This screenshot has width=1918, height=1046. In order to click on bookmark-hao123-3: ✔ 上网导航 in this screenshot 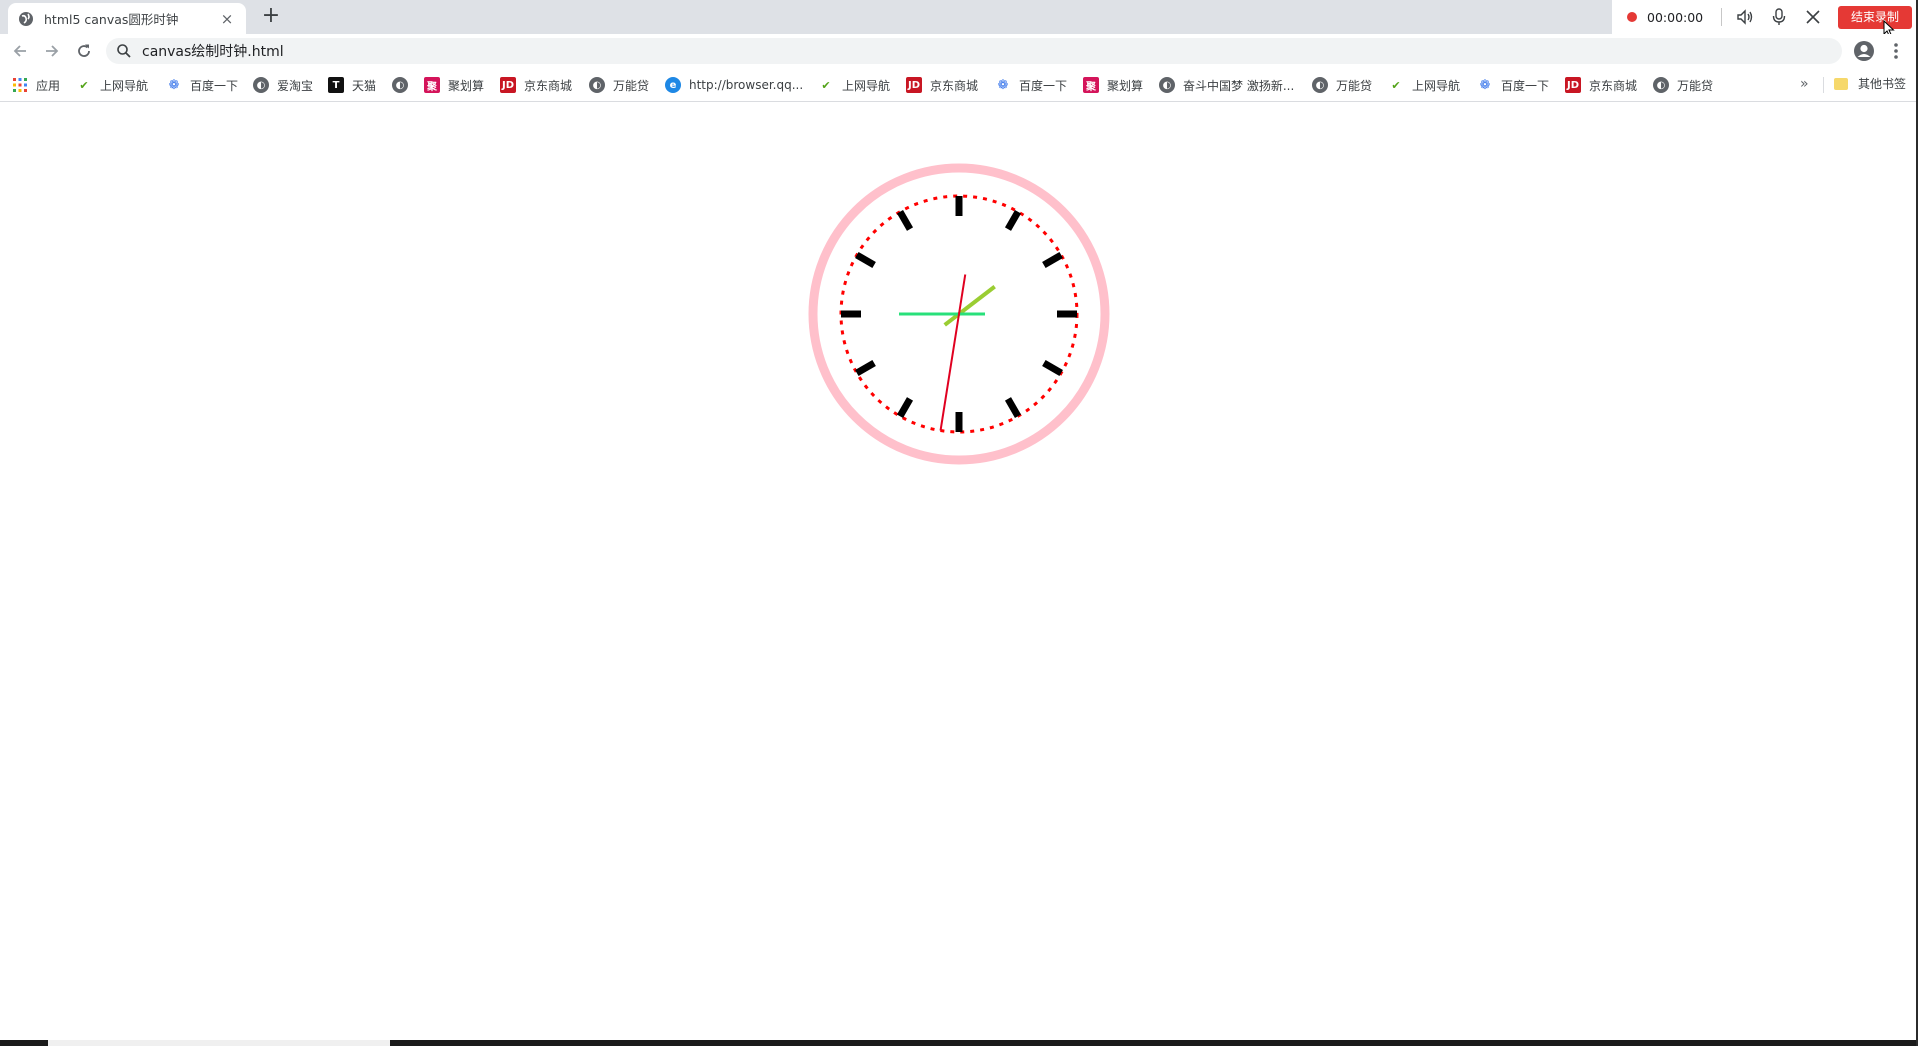, I will do `click(1424, 85)`.